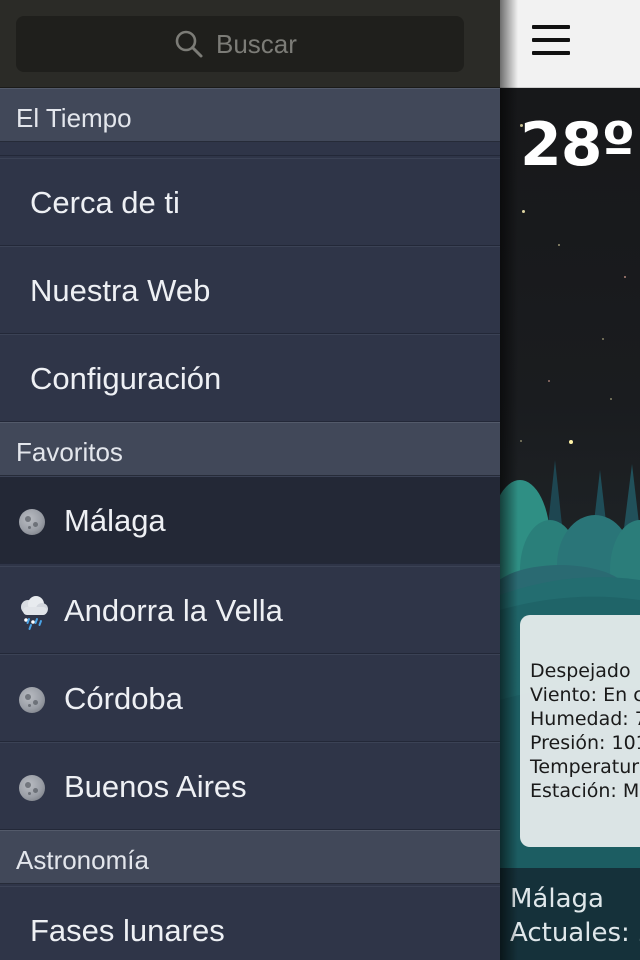 Image resolution: width=640 pixels, height=960 pixels. What do you see at coordinates (580, 671) in the screenshot?
I see `condition-text: Despejado` at bounding box center [580, 671].